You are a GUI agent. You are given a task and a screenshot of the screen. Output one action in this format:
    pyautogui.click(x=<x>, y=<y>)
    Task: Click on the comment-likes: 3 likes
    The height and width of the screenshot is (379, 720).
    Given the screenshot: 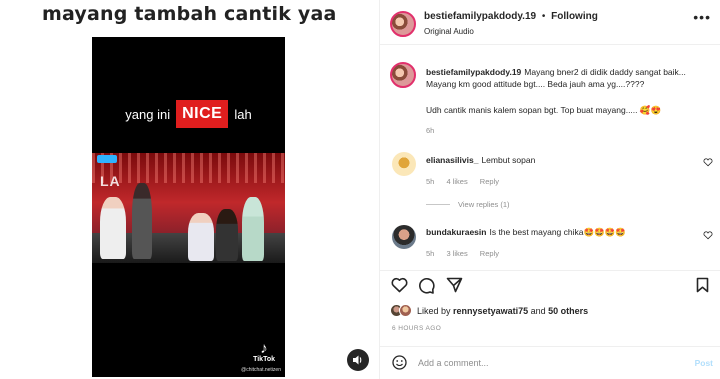 What is the action you would take?
    pyautogui.click(x=456, y=253)
    